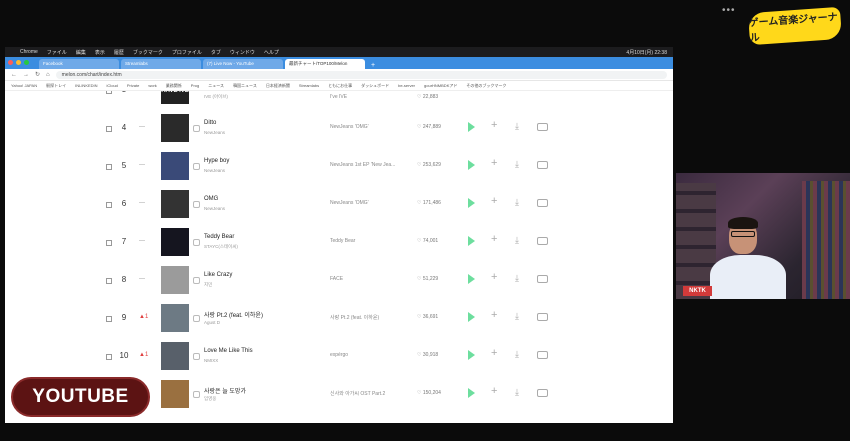 The width and height of the screenshot is (850, 441). Describe the element at coordinates (48, 75) in the screenshot. I see `home-icon: ⌂` at that location.